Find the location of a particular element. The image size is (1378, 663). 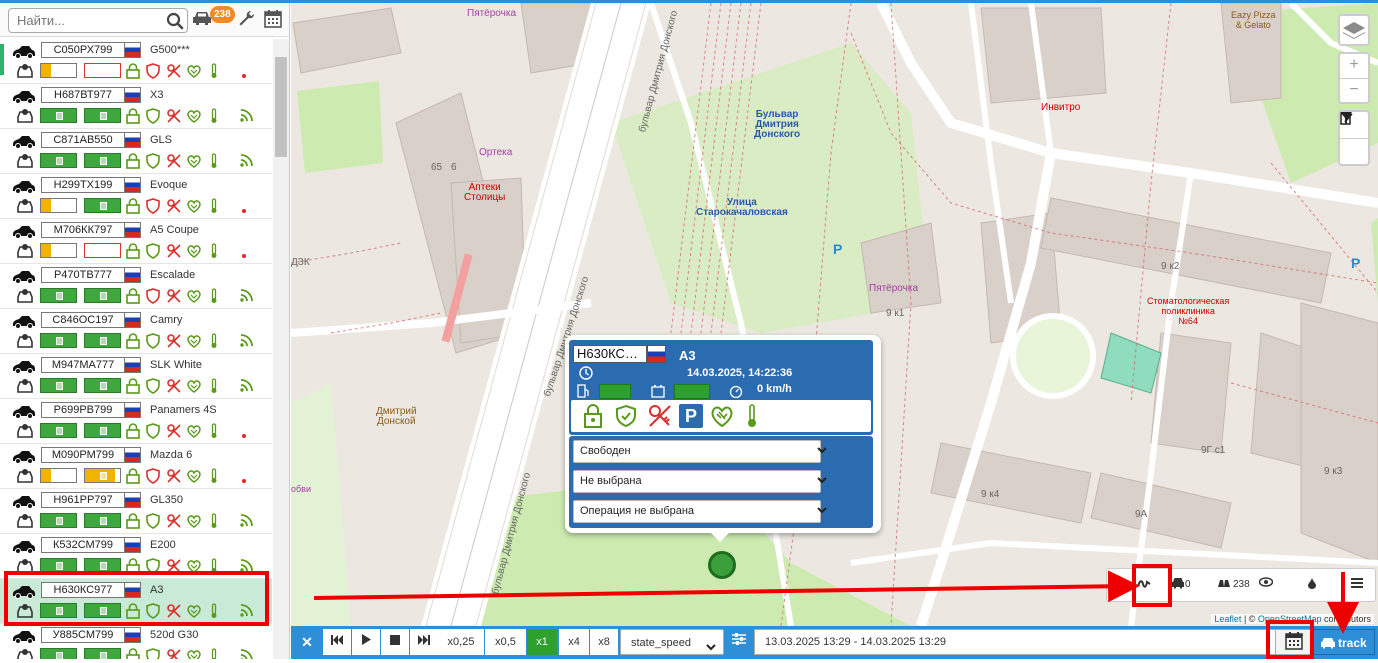

leaflet-link: Leaflet is located at coordinates (1227, 619).